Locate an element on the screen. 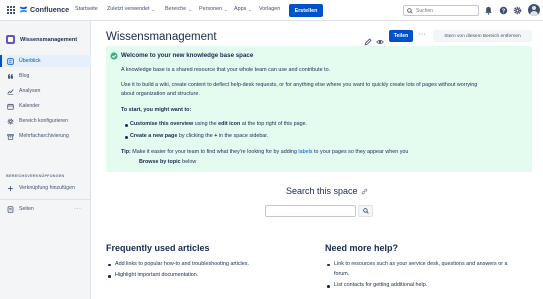 The image size is (543, 299). panel-title: Welcome to your new knowledge base space is located at coordinates (187, 55).